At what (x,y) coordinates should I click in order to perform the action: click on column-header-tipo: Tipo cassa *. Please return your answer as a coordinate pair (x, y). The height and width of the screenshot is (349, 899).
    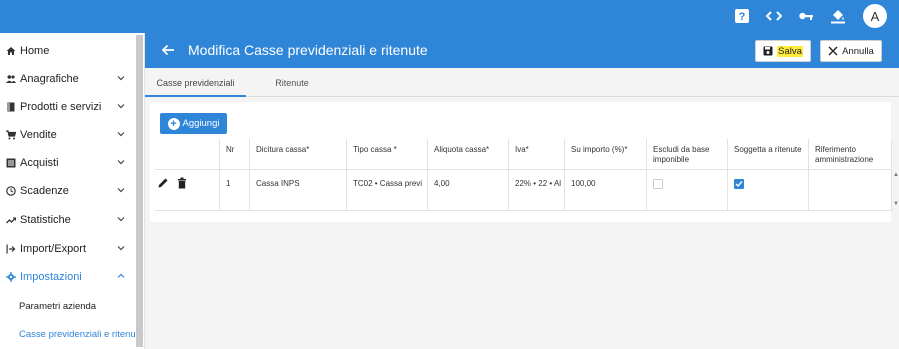
    Looking at the image, I should click on (386, 154).